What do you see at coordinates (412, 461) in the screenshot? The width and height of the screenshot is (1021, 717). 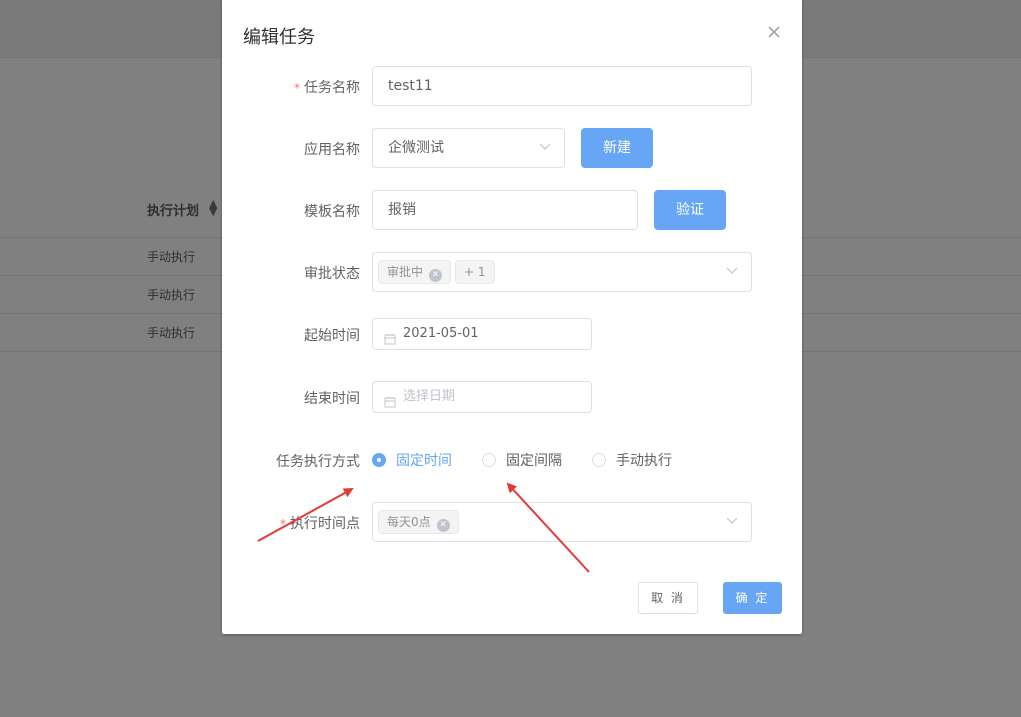 I see `radio-fixed-time: 固定时间` at bounding box center [412, 461].